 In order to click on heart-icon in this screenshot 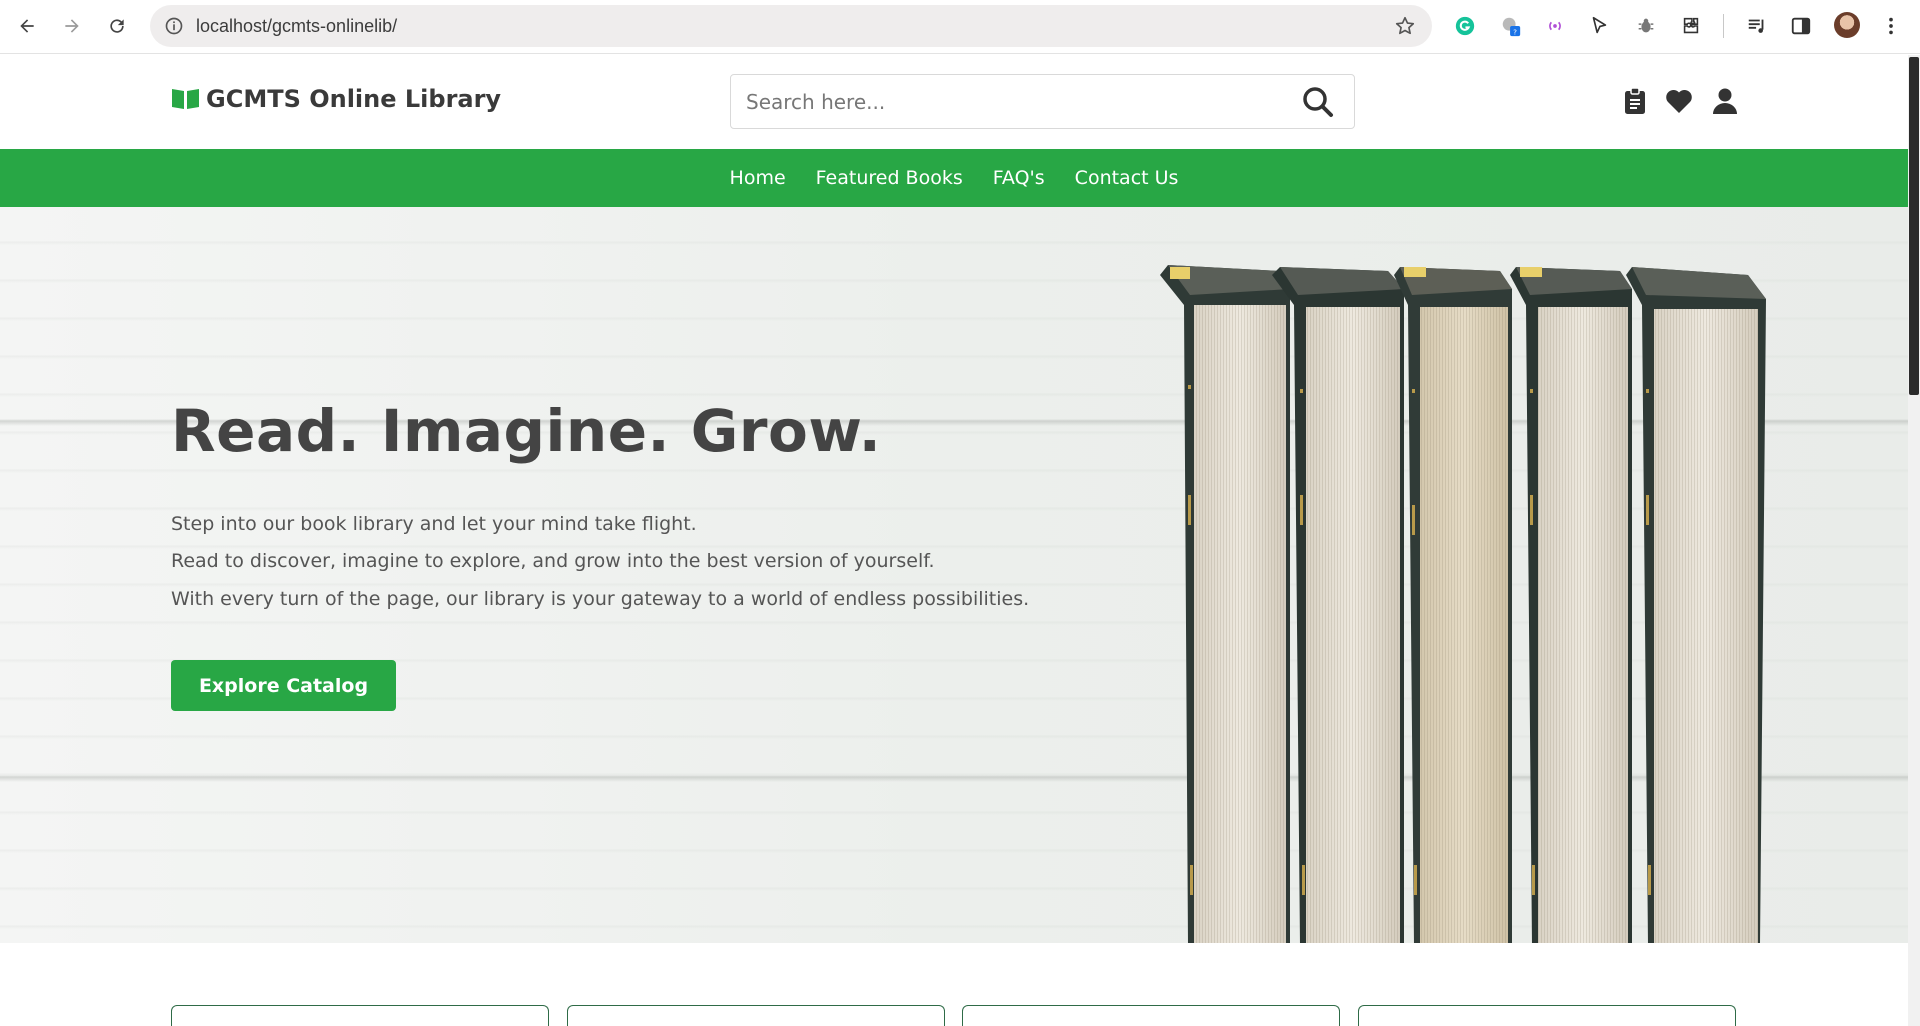, I will do `click(1679, 101)`.